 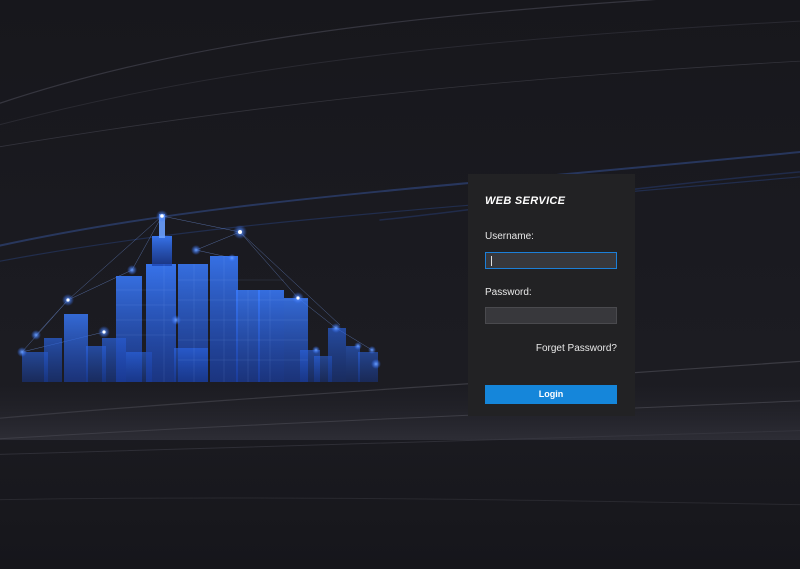 I want to click on buildings, so click(x=200, y=298).